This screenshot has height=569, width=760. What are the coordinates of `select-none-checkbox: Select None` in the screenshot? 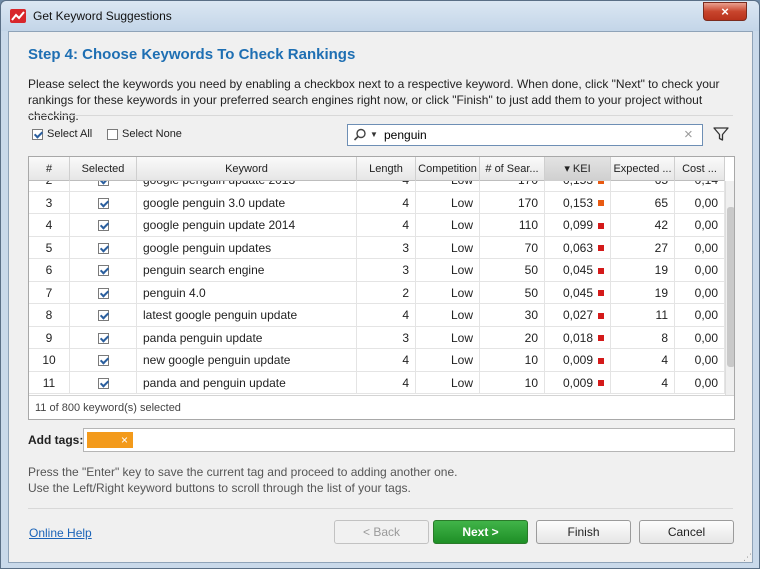 It's located at (144, 134).